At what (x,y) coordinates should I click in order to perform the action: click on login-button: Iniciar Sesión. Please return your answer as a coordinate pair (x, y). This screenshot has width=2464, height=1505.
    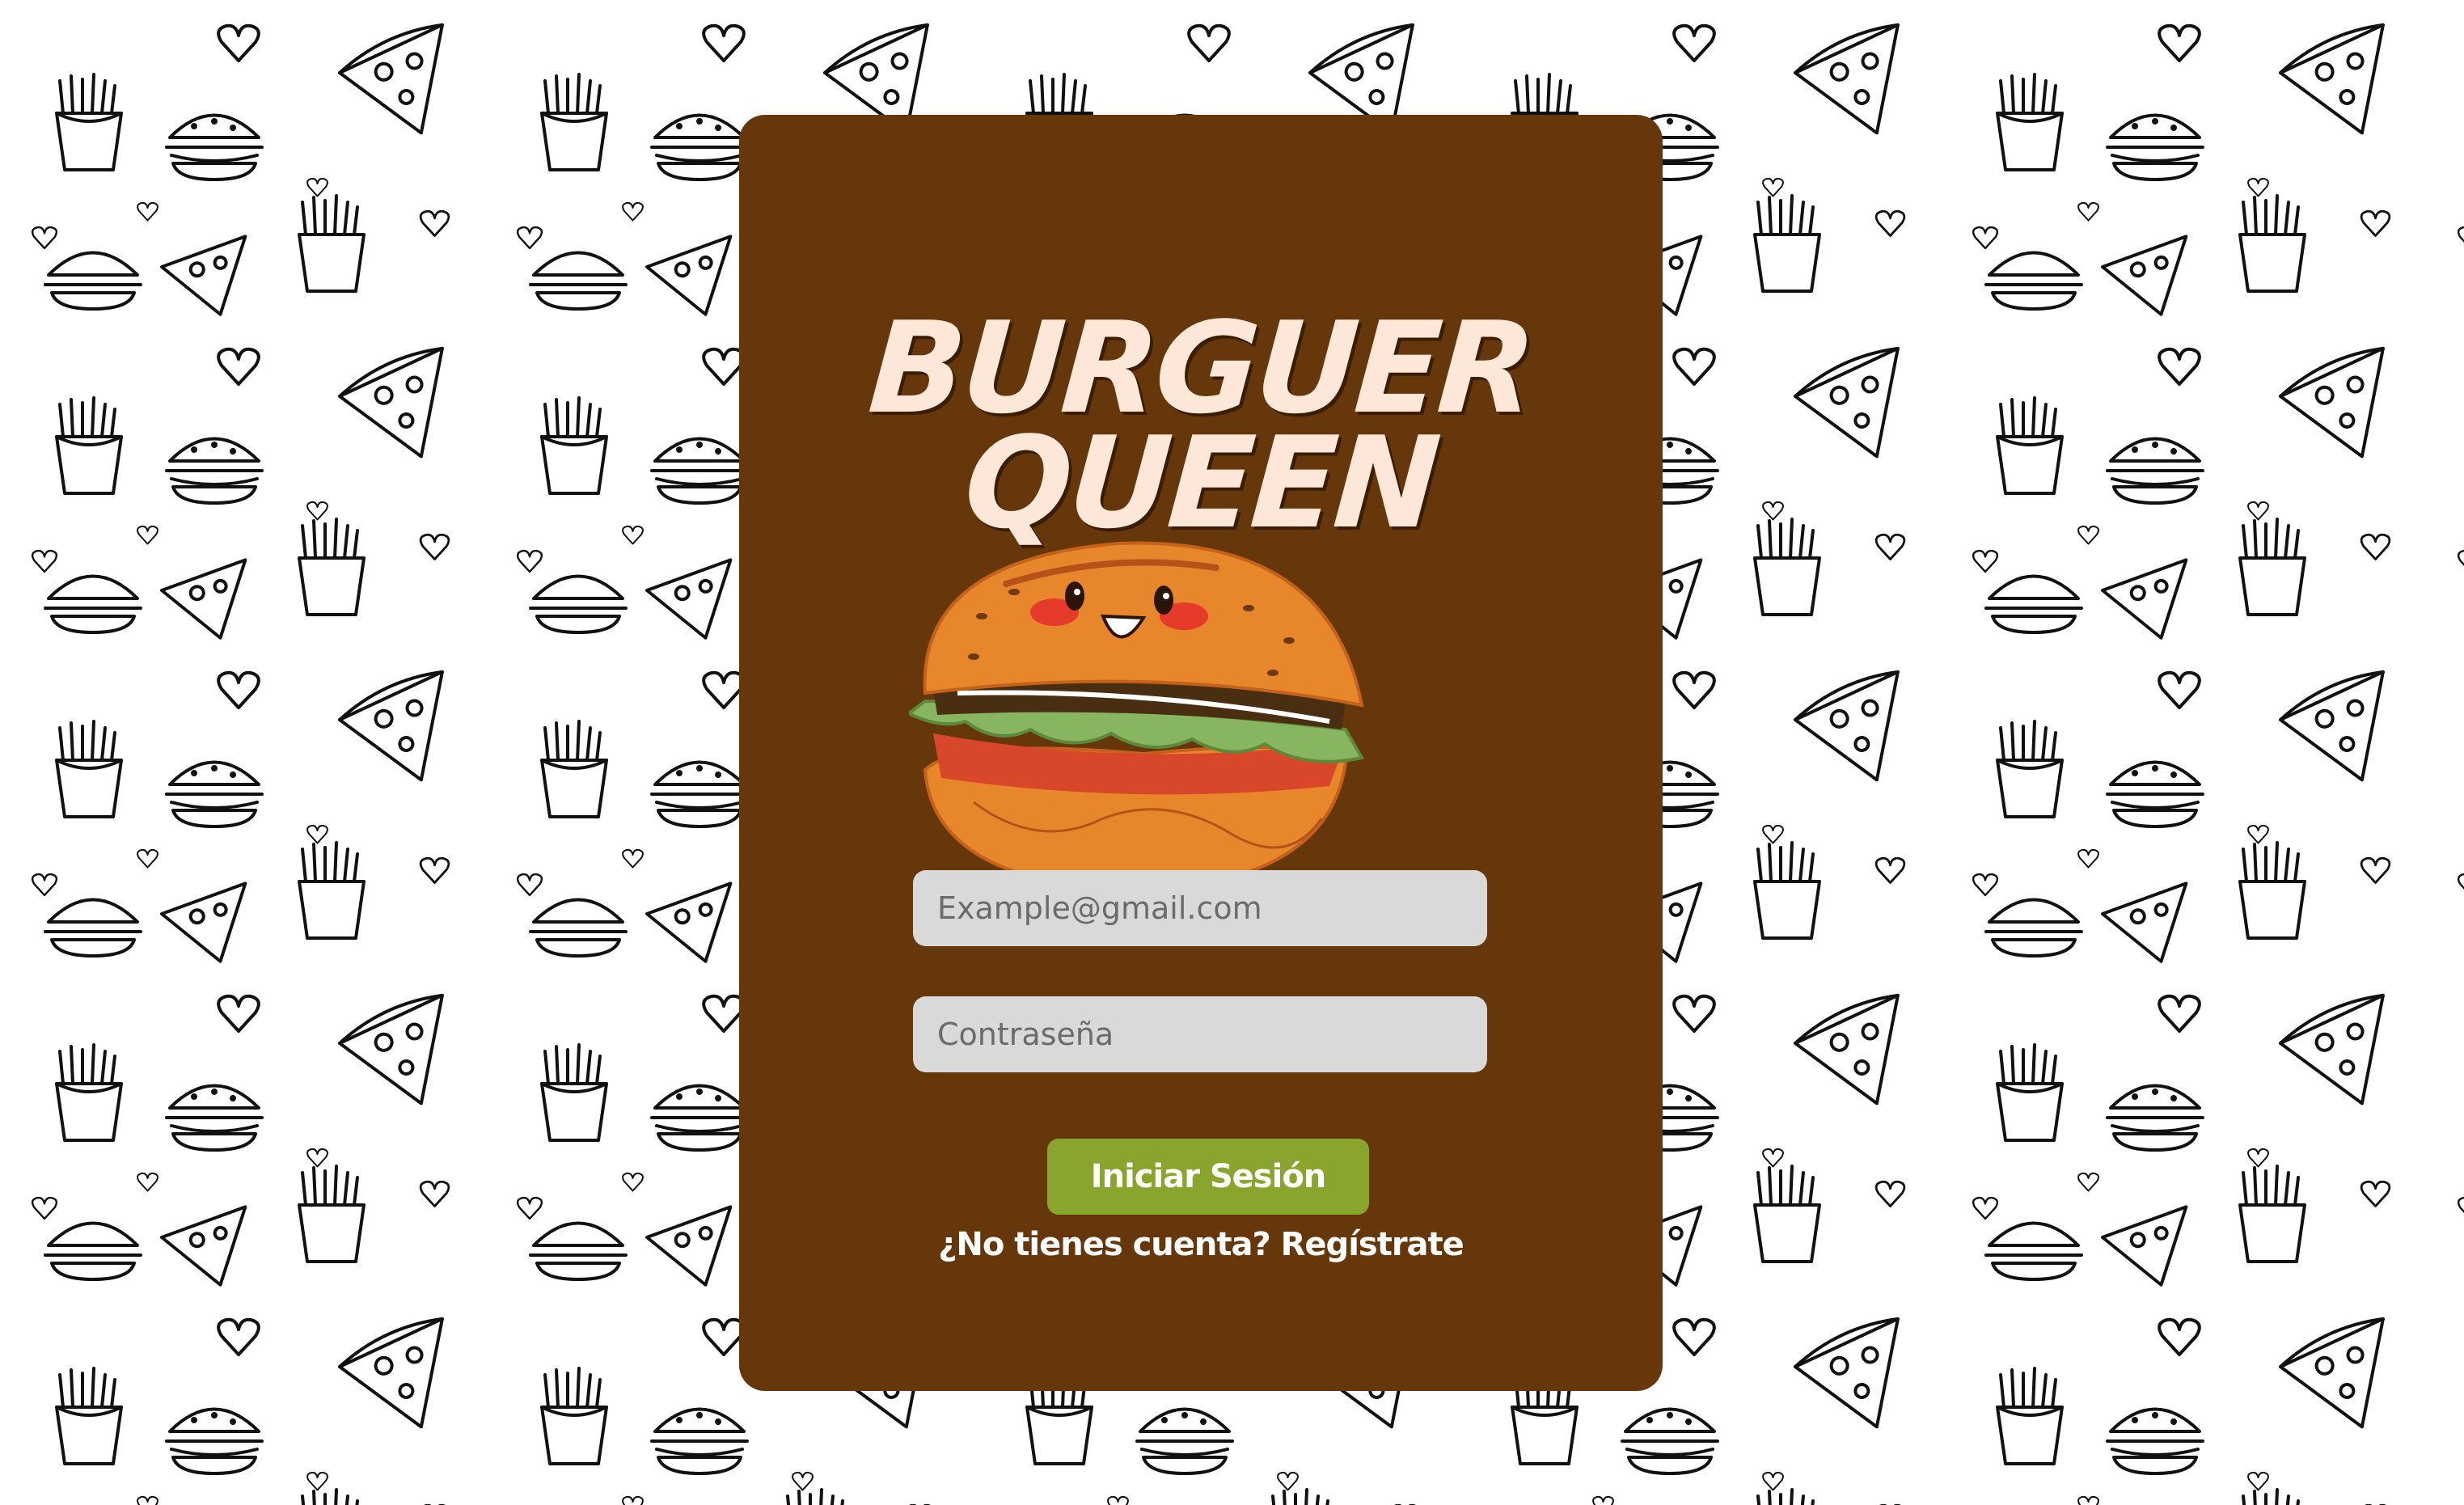
    Looking at the image, I should click on (1208, 1177).